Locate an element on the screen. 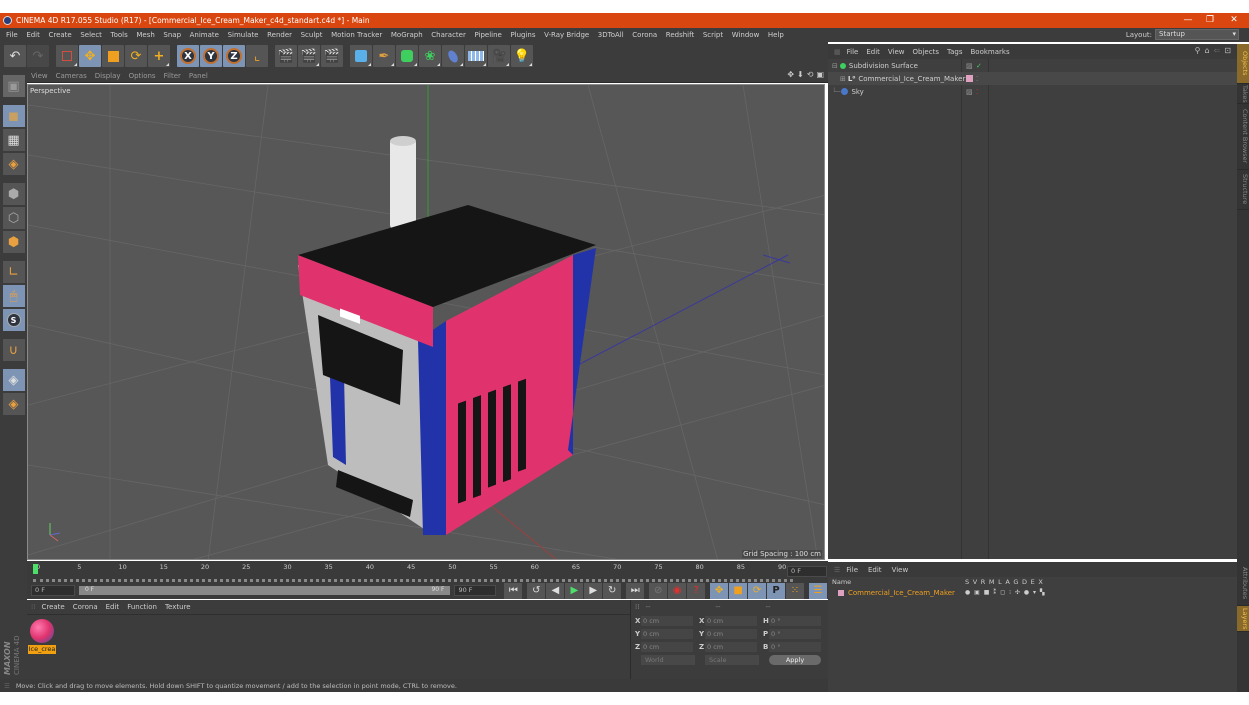 This screenshot has width=1249, height=705. column-xref: X is located at coordinates (1040, 582).